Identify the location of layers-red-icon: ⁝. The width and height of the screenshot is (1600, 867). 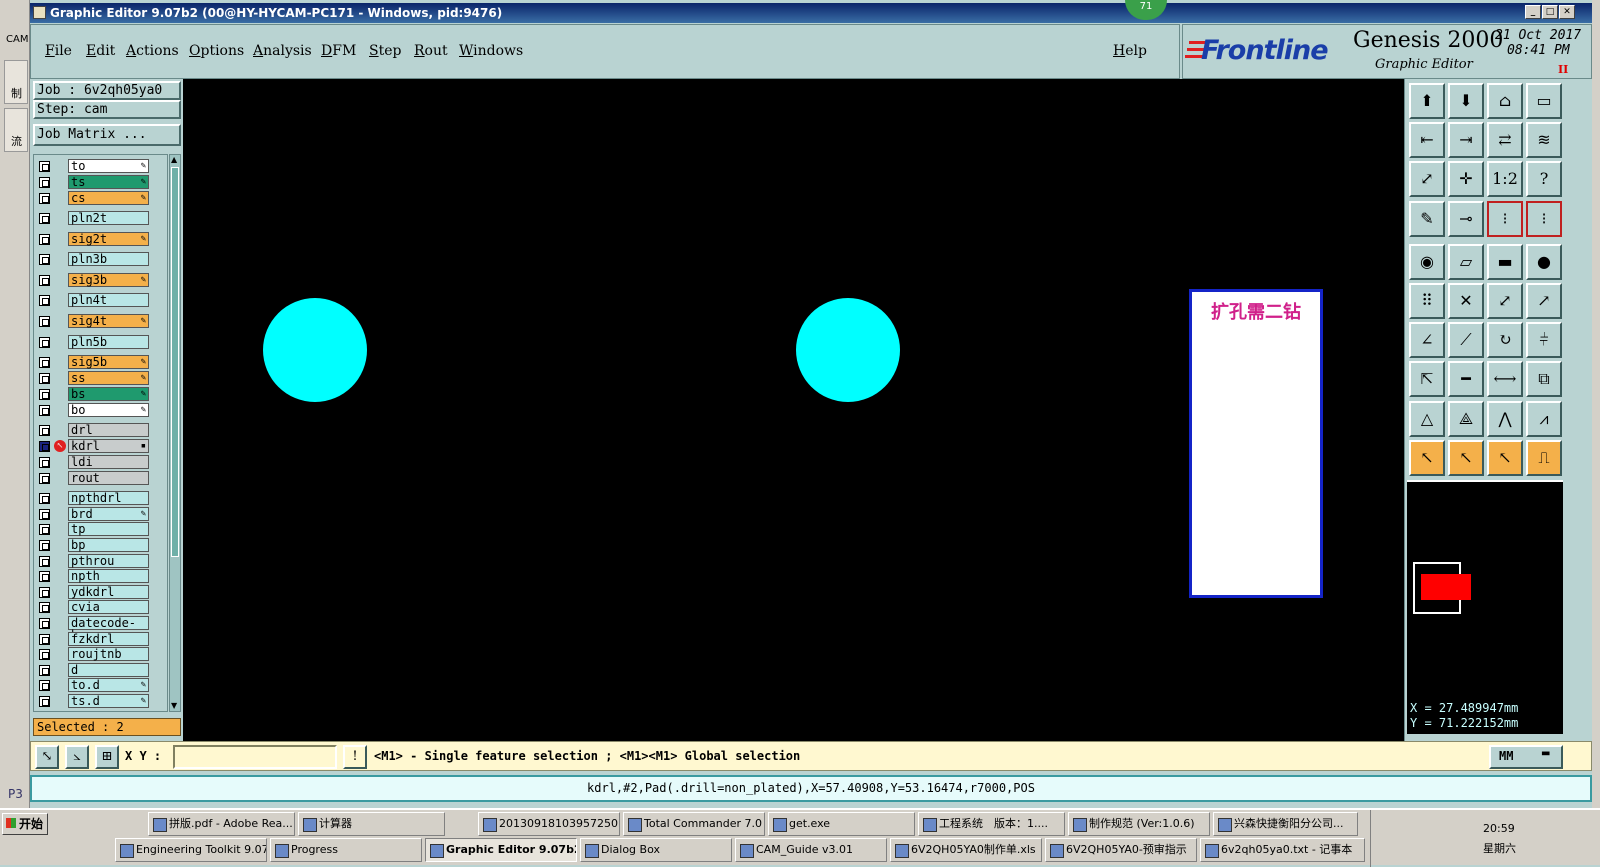
(1505, 218).